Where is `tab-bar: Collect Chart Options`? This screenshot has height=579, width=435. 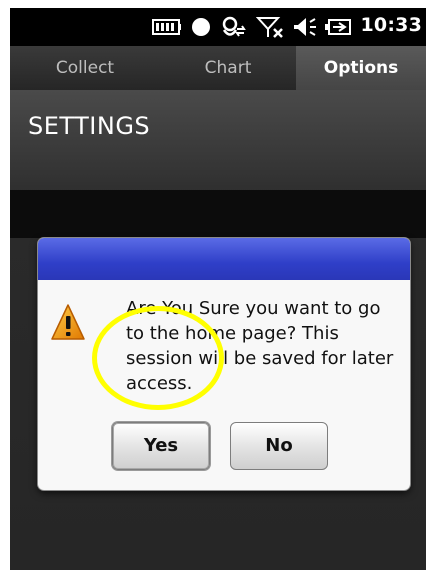
tab-bar: Collect Chart Options is located at coordinates (218, 68).